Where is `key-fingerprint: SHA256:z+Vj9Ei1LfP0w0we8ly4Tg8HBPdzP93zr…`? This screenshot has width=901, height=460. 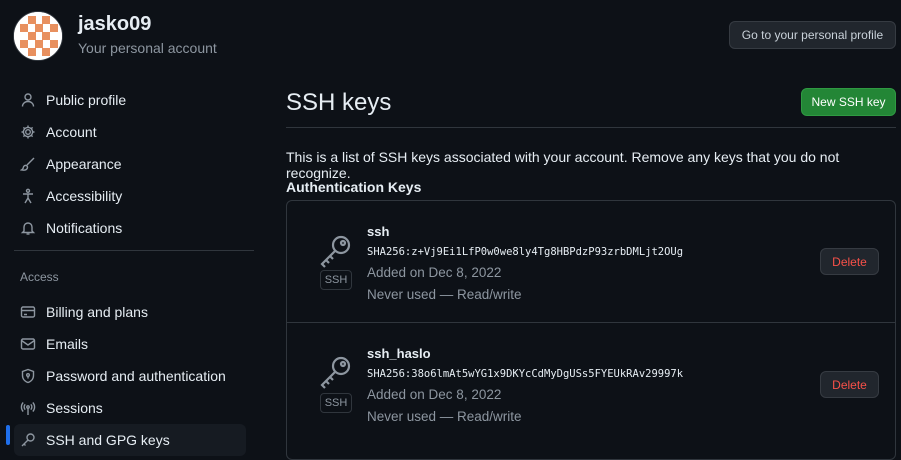 key-fingerprint: SHA256:z+Vj9Ei1LfP0w0we8ly4Tg8HBPdzP93zr… is located at coordinates (525, 252).